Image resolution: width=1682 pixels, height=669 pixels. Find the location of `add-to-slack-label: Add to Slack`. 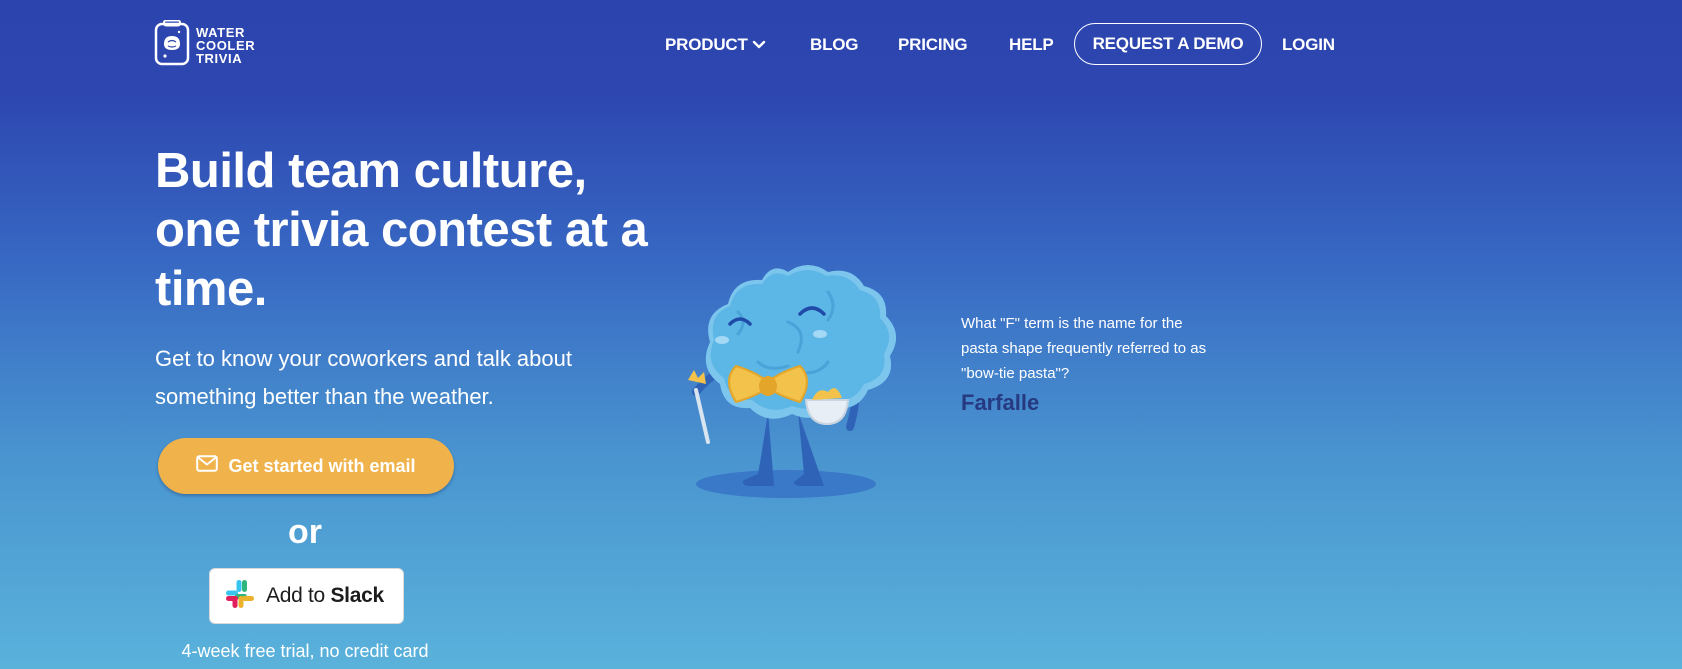

add-to-slack-label: Add to Slack is located at coordinates (325, 596).